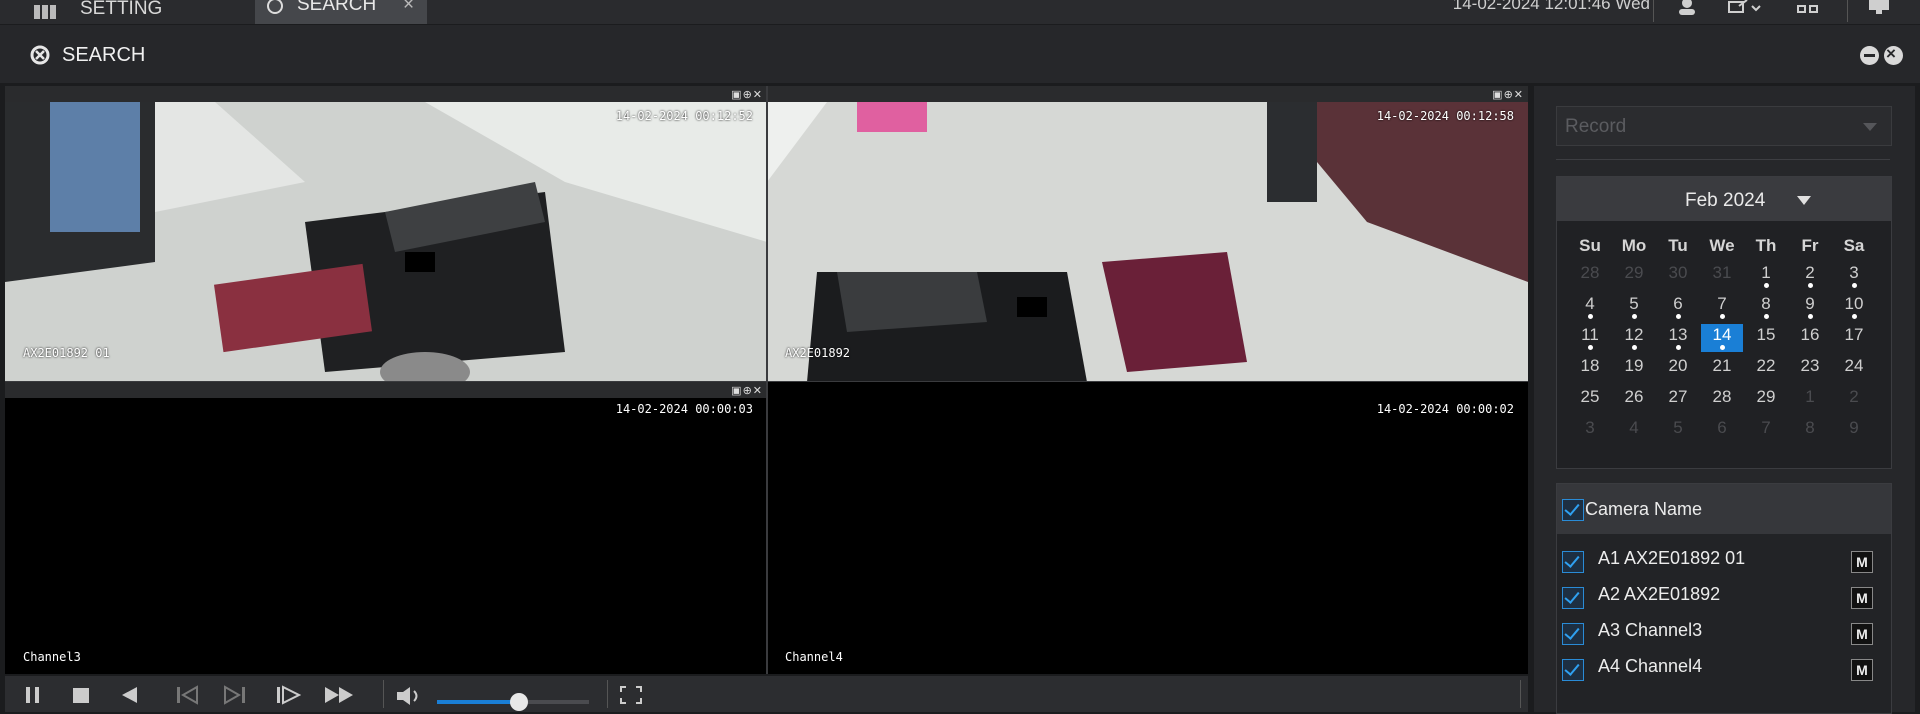 The height and width of the screenshot is (714, 1920). Describe the element at coordinates (1678, 245) in the screenshot. I see `weekday-label: Tu` at that location.